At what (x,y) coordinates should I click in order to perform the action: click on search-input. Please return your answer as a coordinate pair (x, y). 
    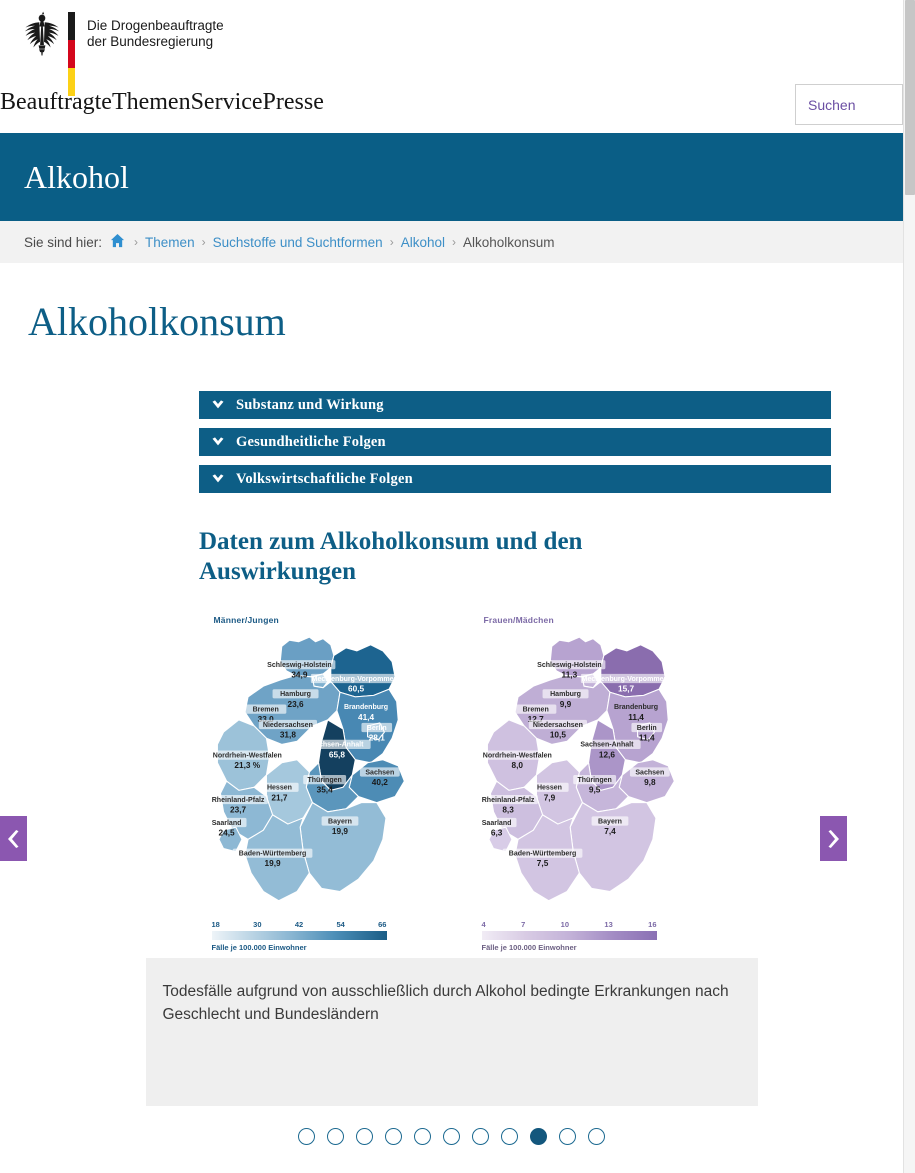
    Looking at the image, I should click on (849, 104).